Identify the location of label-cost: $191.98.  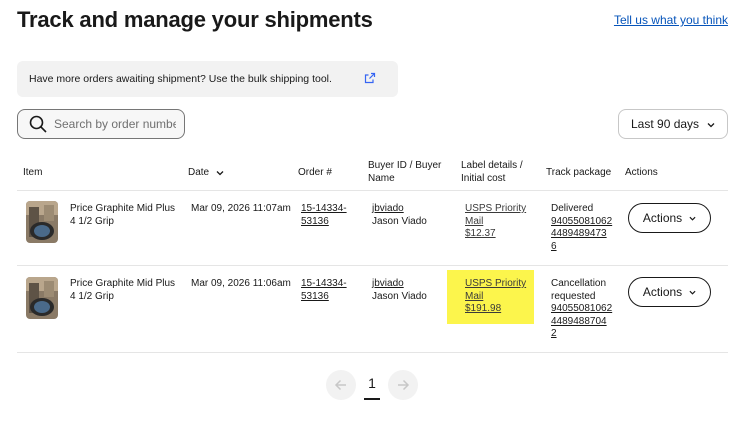
(483, 308).